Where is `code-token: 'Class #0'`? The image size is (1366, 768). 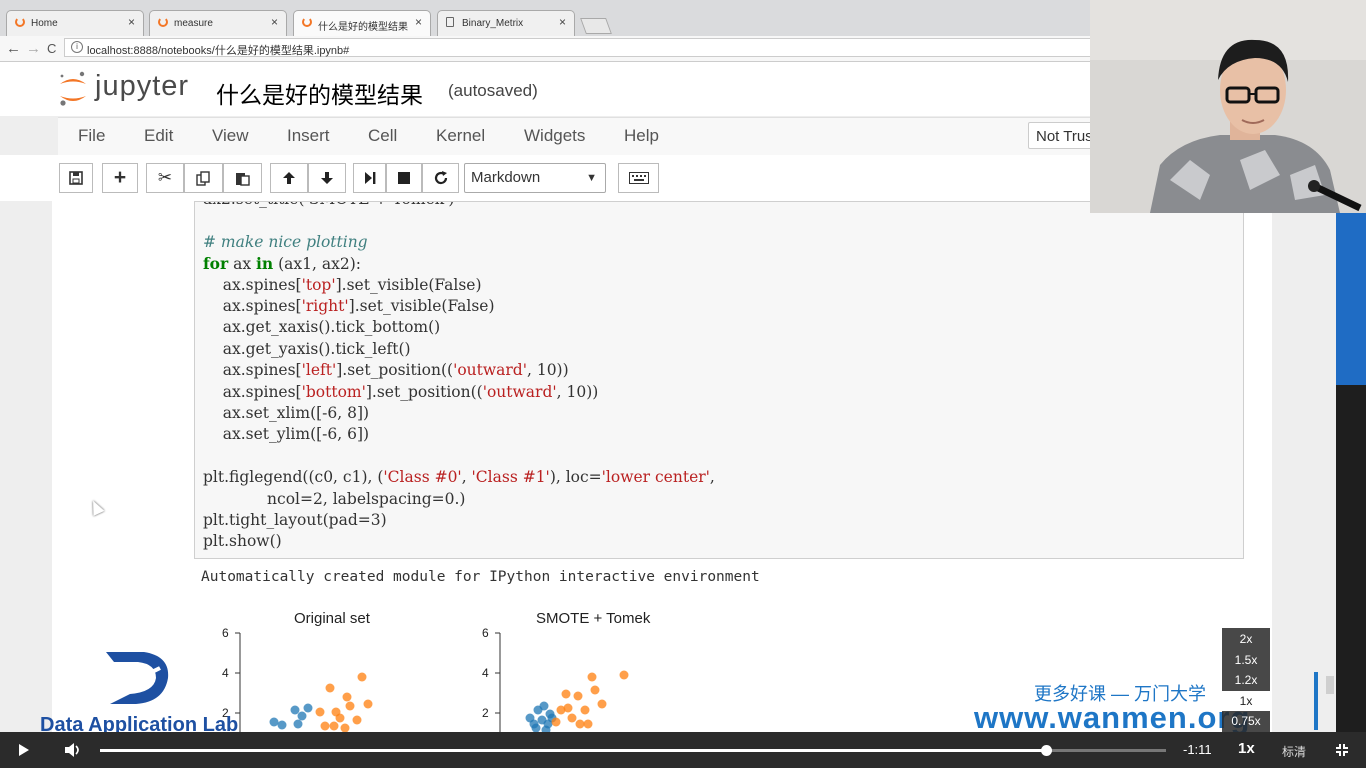 code-token: 'Class #0' is located at coordinates (422, 477).